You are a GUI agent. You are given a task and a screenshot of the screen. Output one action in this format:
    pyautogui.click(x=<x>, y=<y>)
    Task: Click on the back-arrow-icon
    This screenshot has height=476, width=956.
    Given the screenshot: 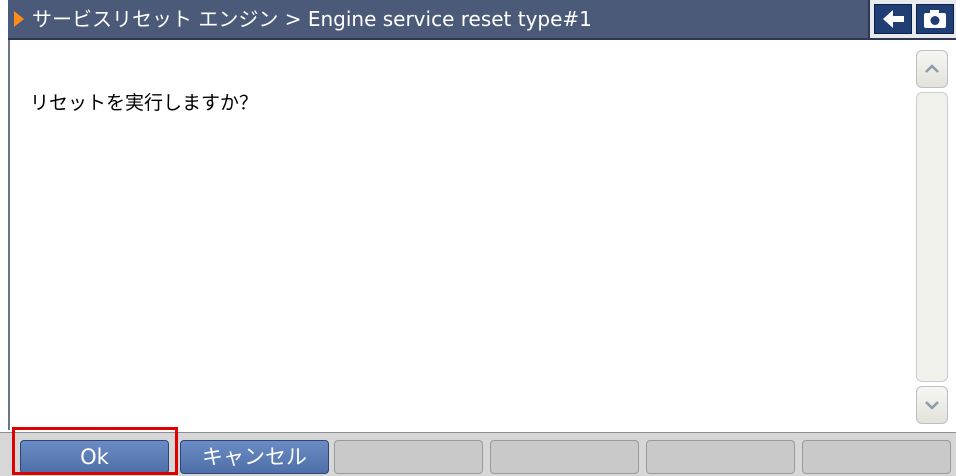 What is the action you would take?
    pyautogui.click(x=893, y=19)
    